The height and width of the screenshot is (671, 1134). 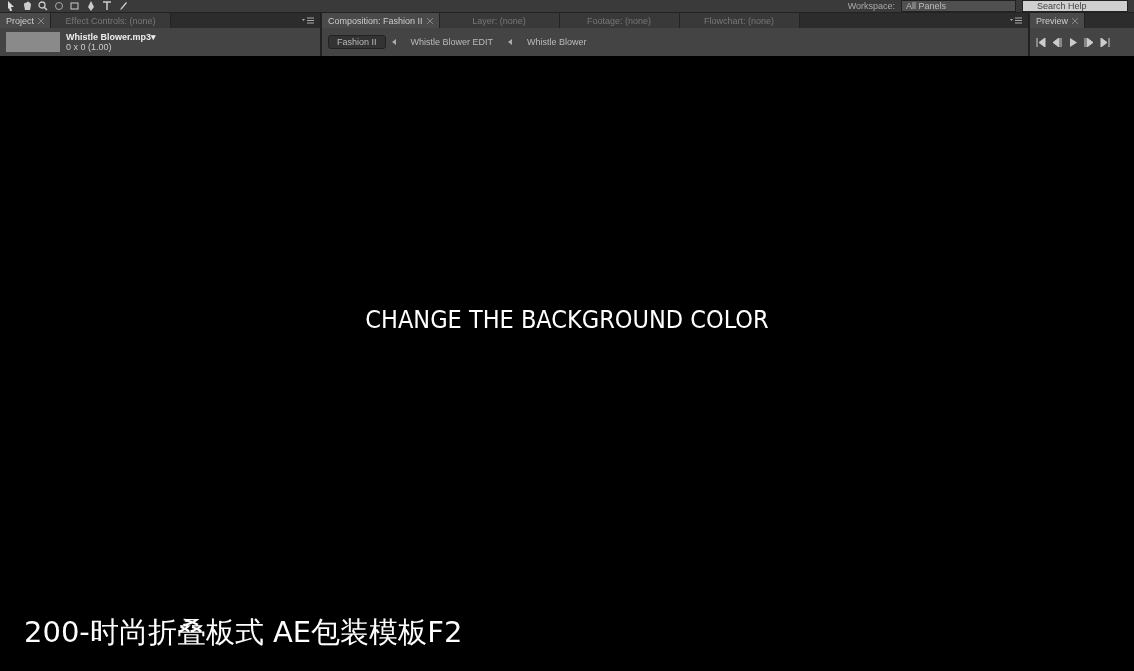 What do you see at coordinates (1073, 42) in the screenshot?
I see `play-icon` at bounding box center [1073, 42].